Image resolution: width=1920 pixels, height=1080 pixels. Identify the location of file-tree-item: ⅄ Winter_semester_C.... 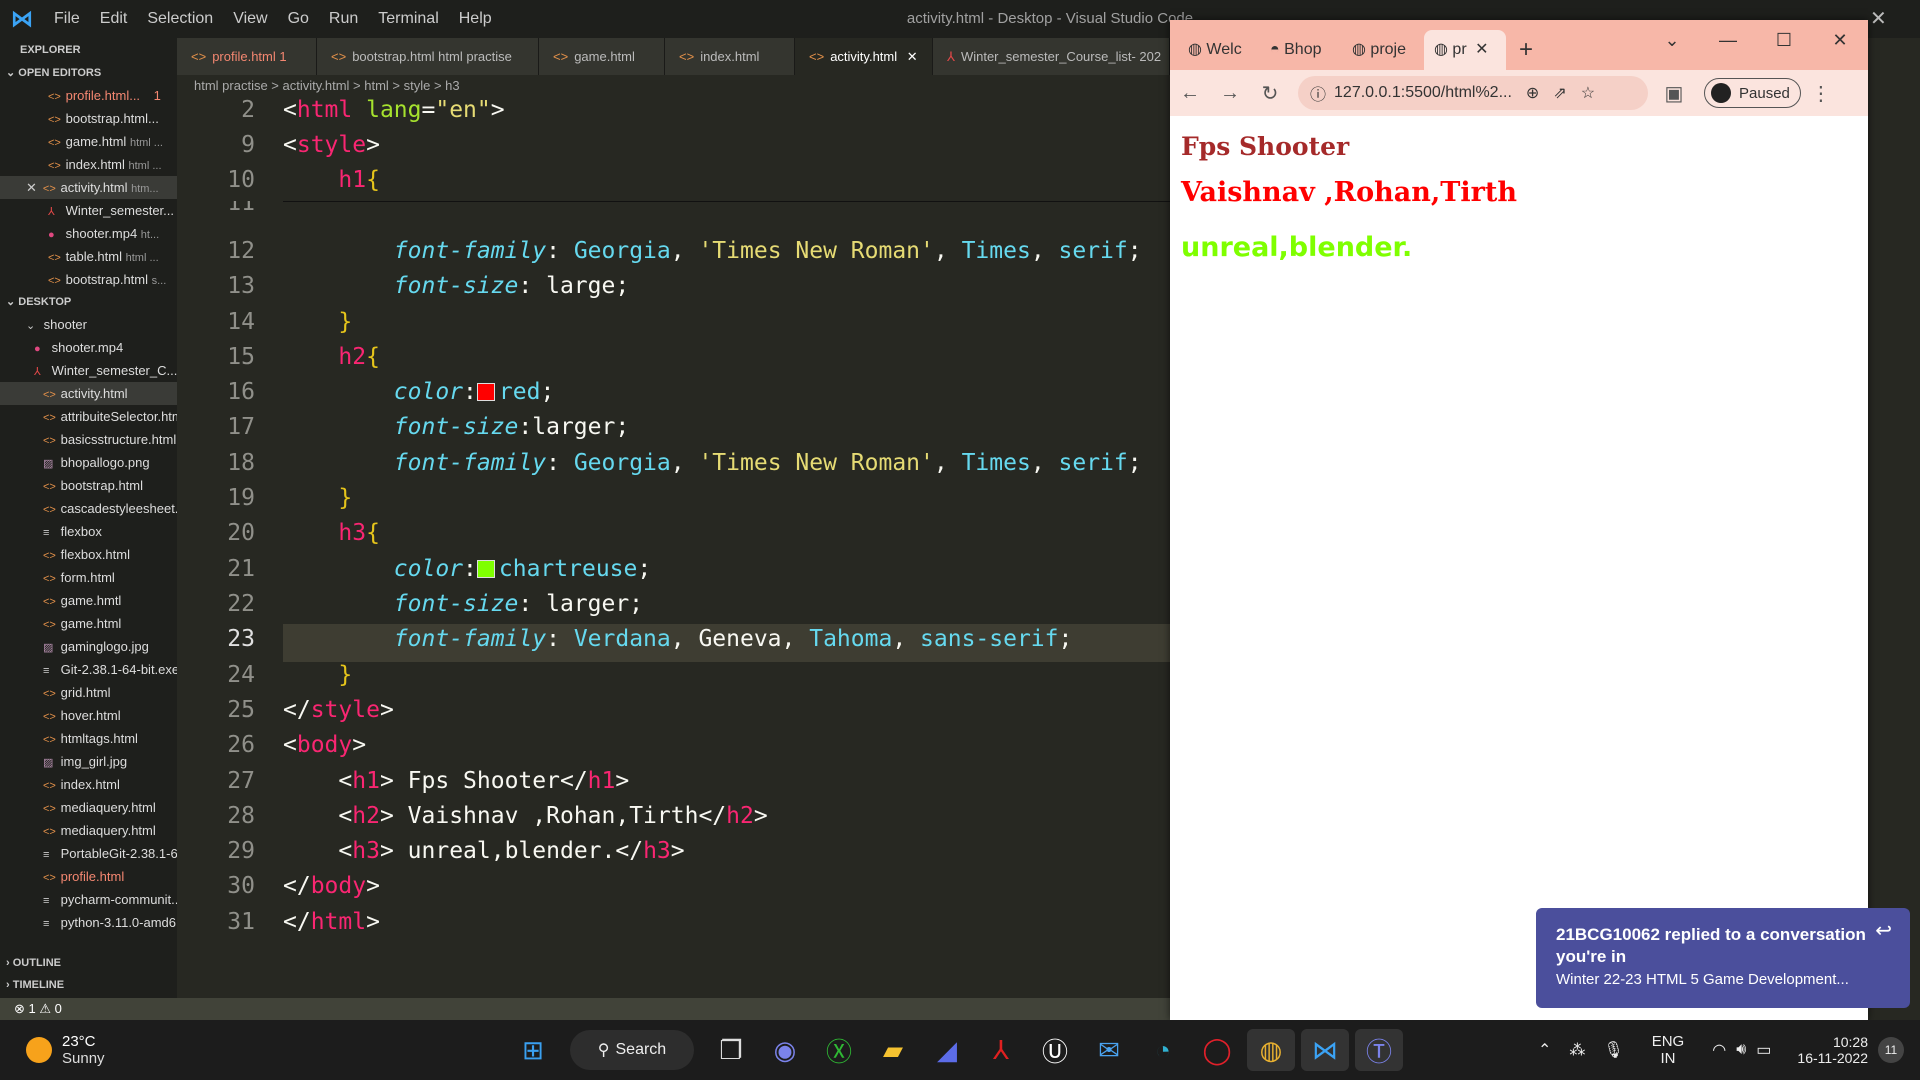
(88, 370).